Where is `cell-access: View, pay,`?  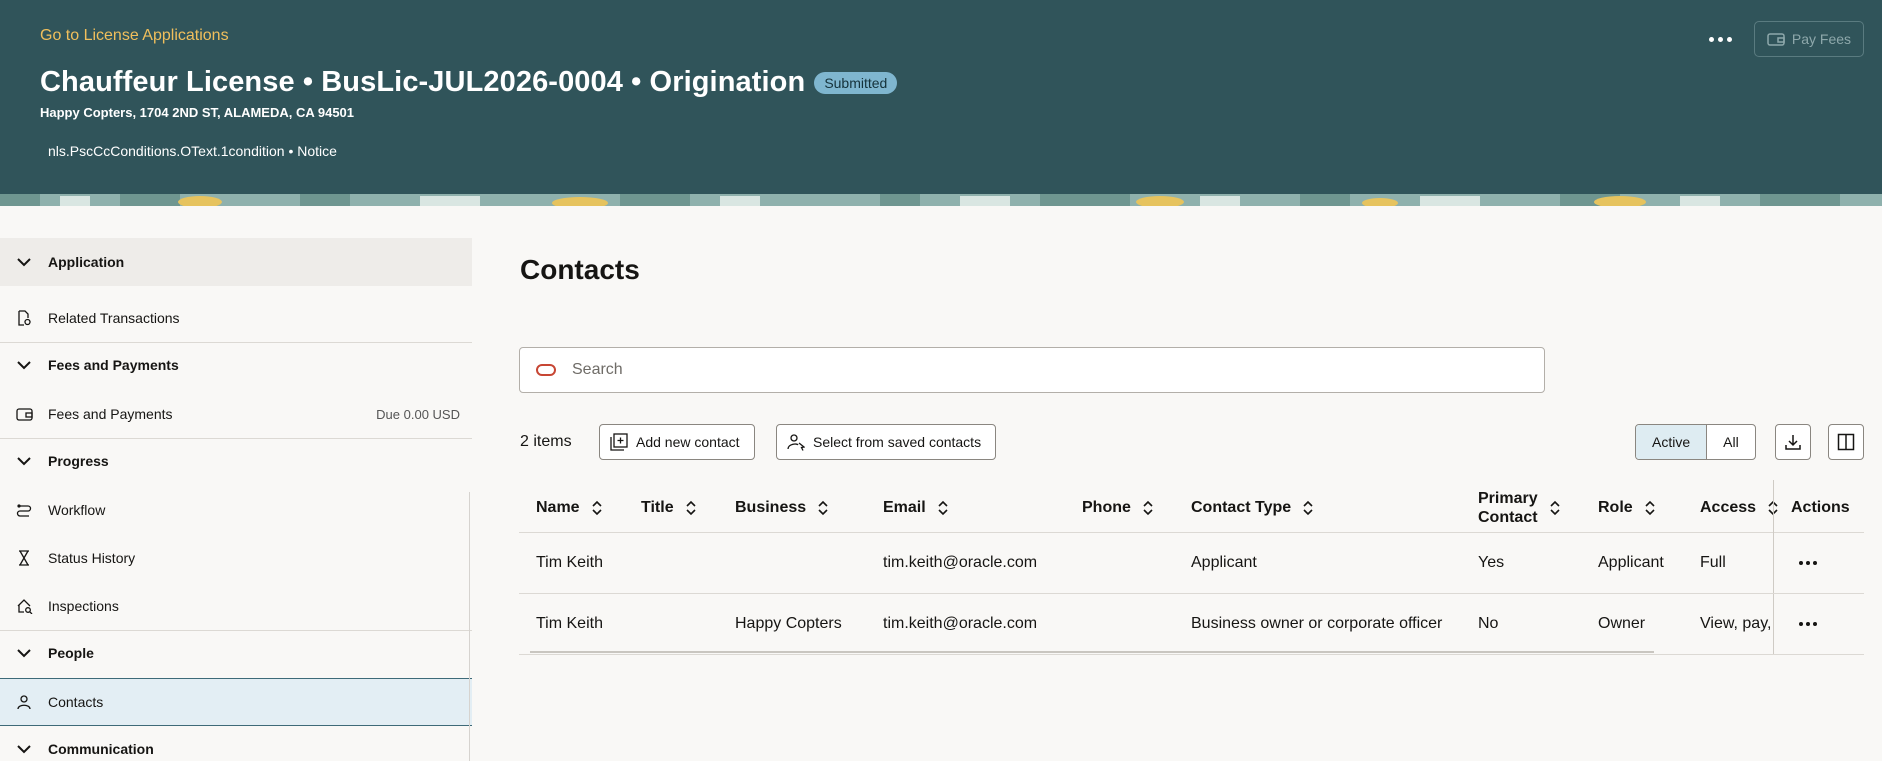 cell-access: View, pay, is located at coordinates (1736, 623).